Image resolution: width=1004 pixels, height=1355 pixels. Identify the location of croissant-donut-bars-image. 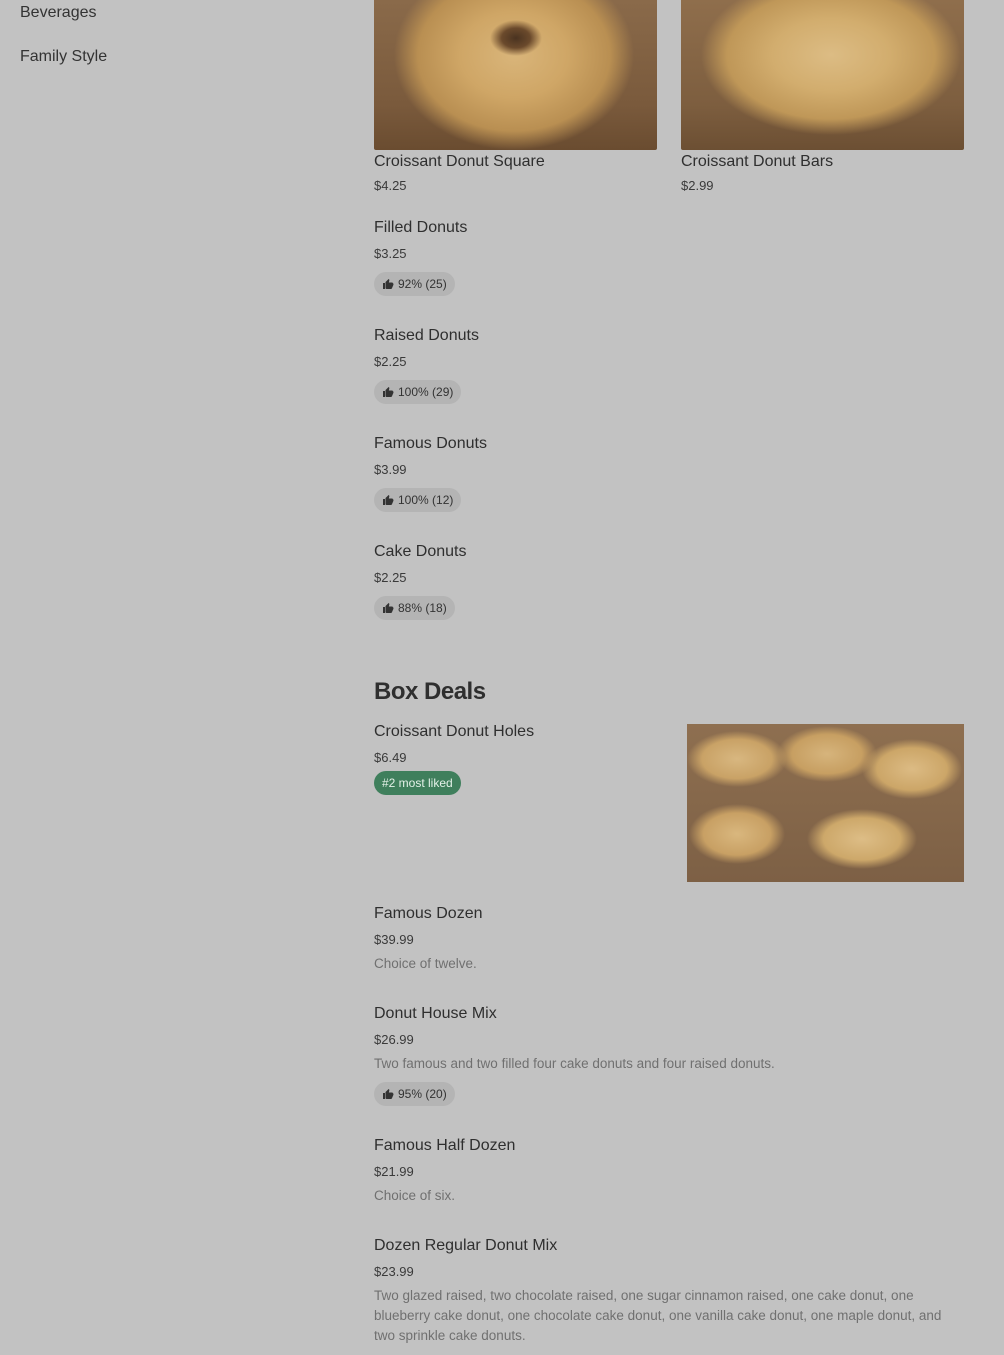
(822, 75).